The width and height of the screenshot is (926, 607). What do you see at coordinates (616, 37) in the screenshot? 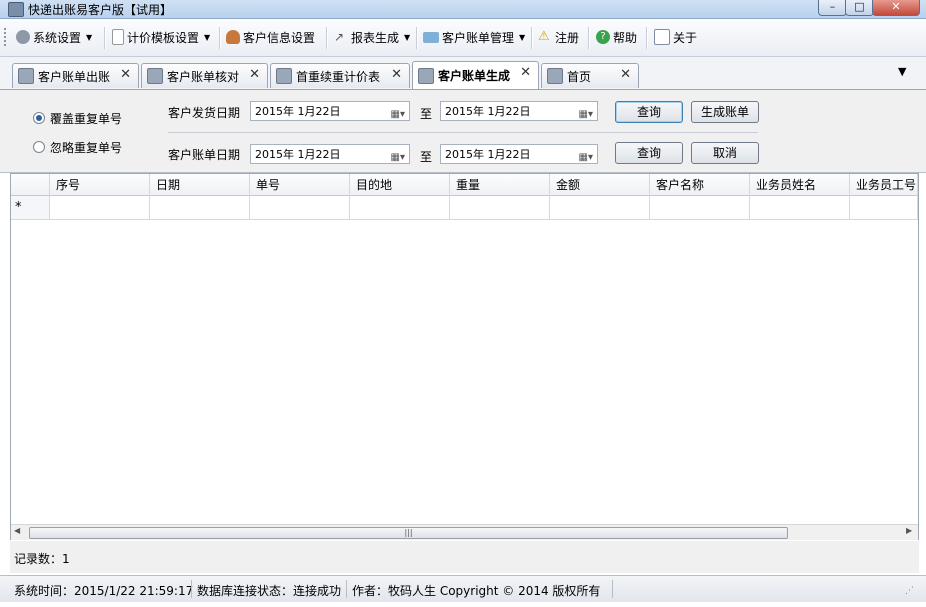
I see `toolbar-help: ? 帮助` at bounding box center [616, 37].